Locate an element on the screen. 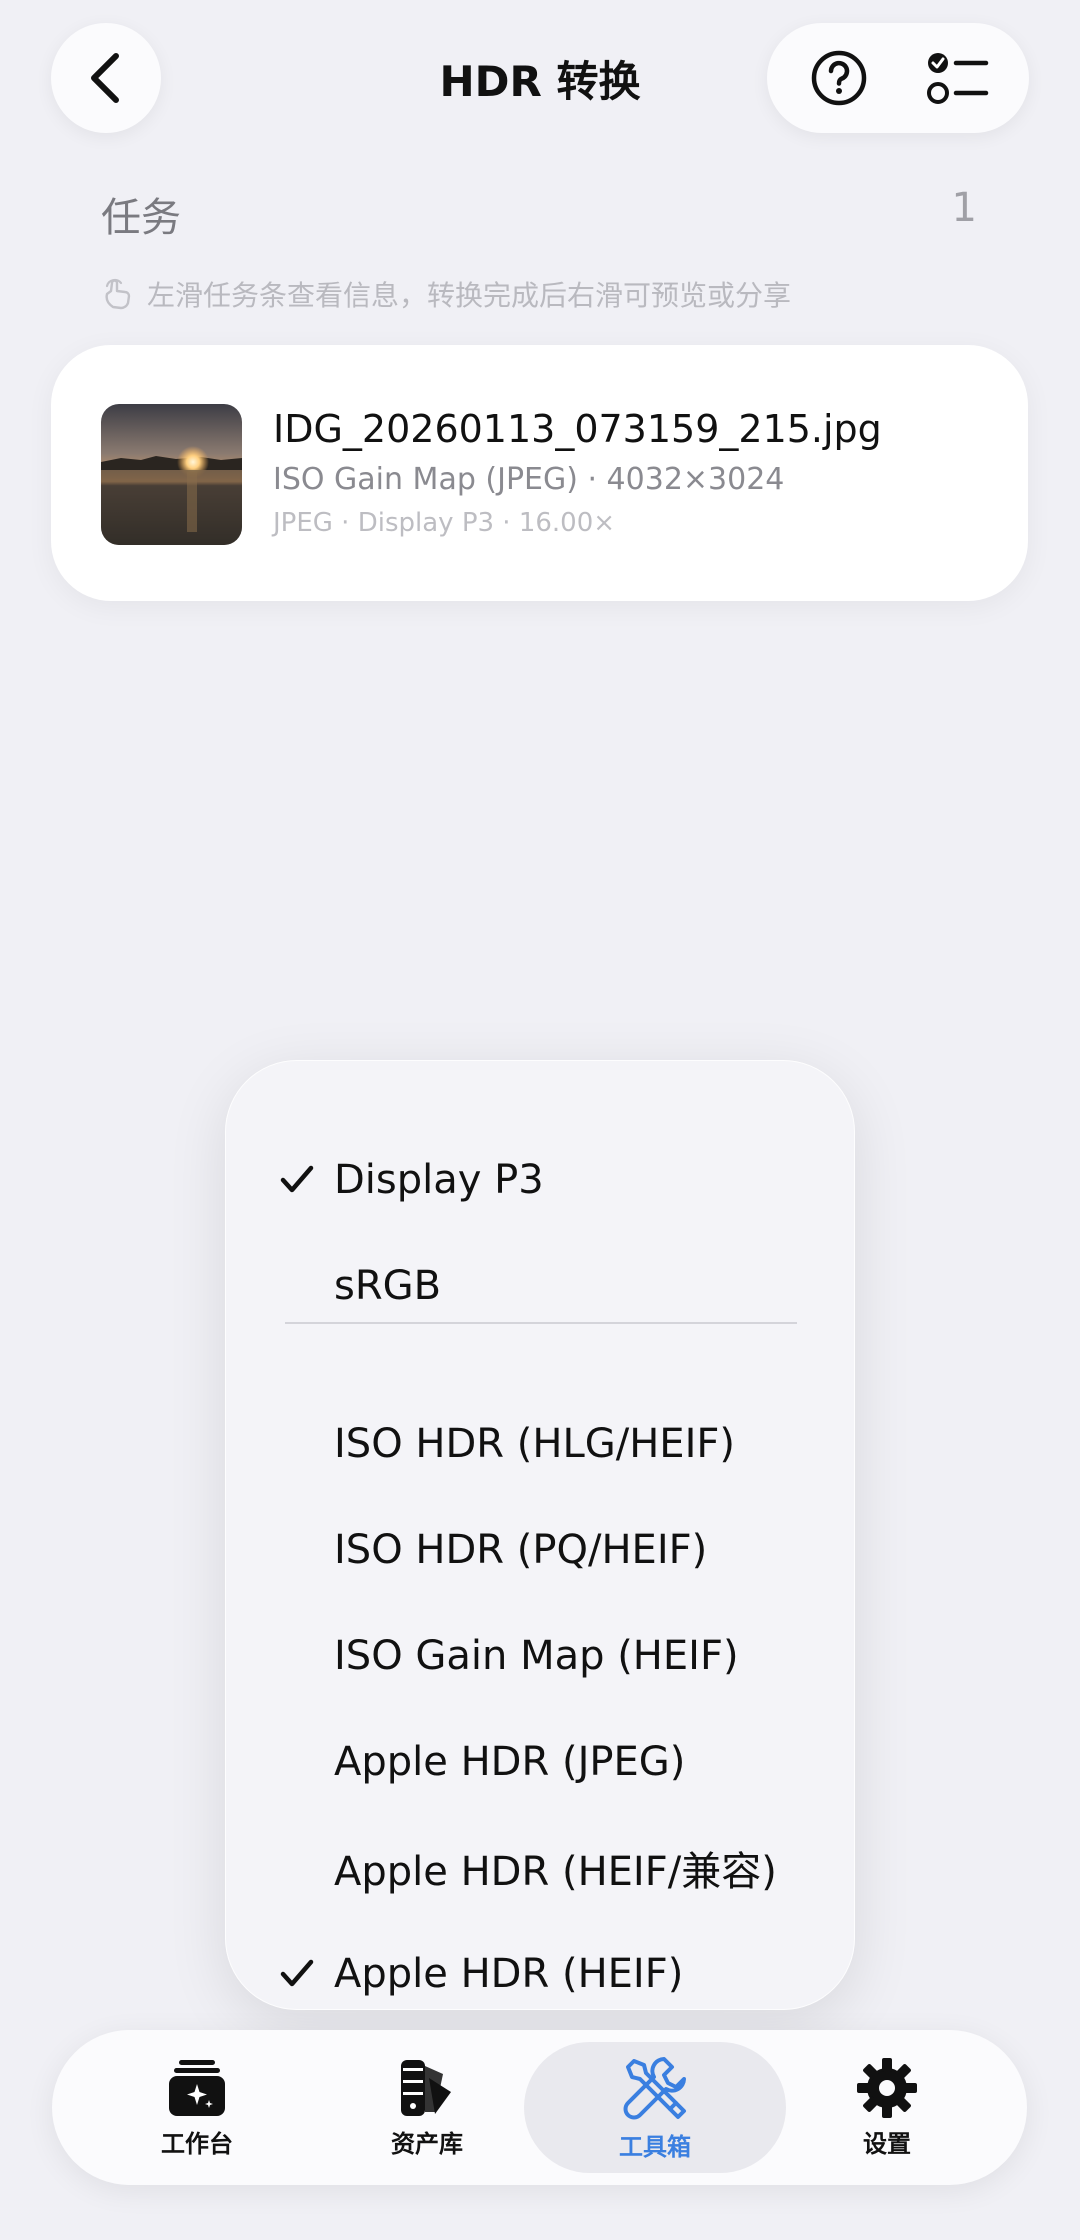 Image resolution: width=1080 pixels, height=2240 pixels. menu-item-apple-hdr-jpeg: Apple HDR (JPEG) is located at coordinates (540, 1762).